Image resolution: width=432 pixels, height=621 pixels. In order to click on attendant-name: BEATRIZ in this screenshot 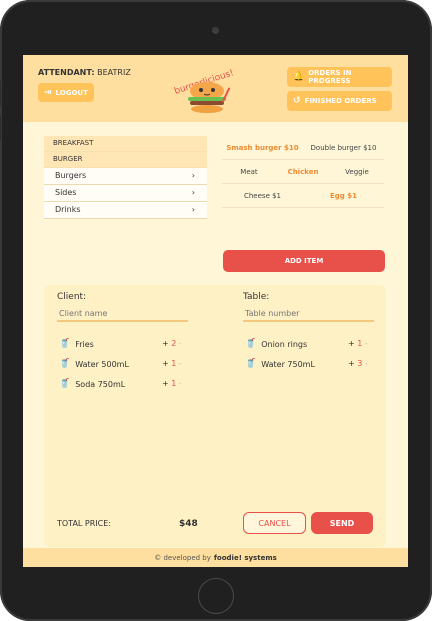, I will do `click(114, 72)`.